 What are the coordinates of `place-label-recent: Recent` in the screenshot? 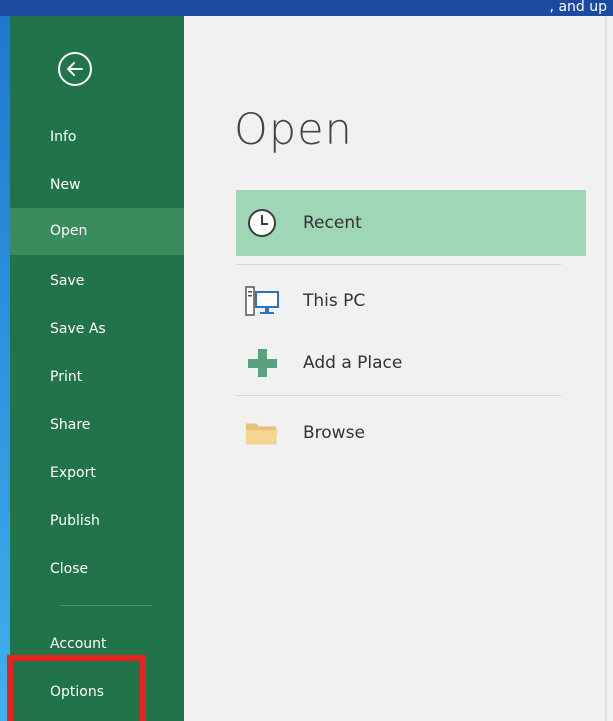 It's located at (332, 223).